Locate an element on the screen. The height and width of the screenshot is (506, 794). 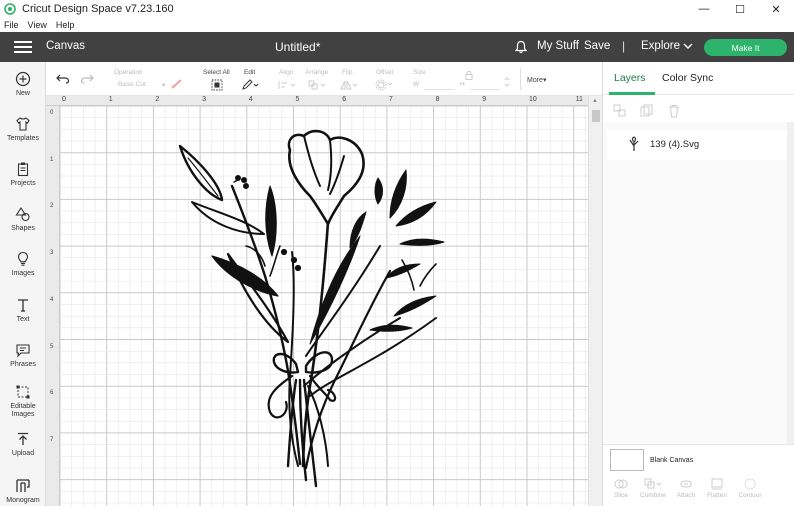
size-stepper-icon is located at coordinates (507, 82).